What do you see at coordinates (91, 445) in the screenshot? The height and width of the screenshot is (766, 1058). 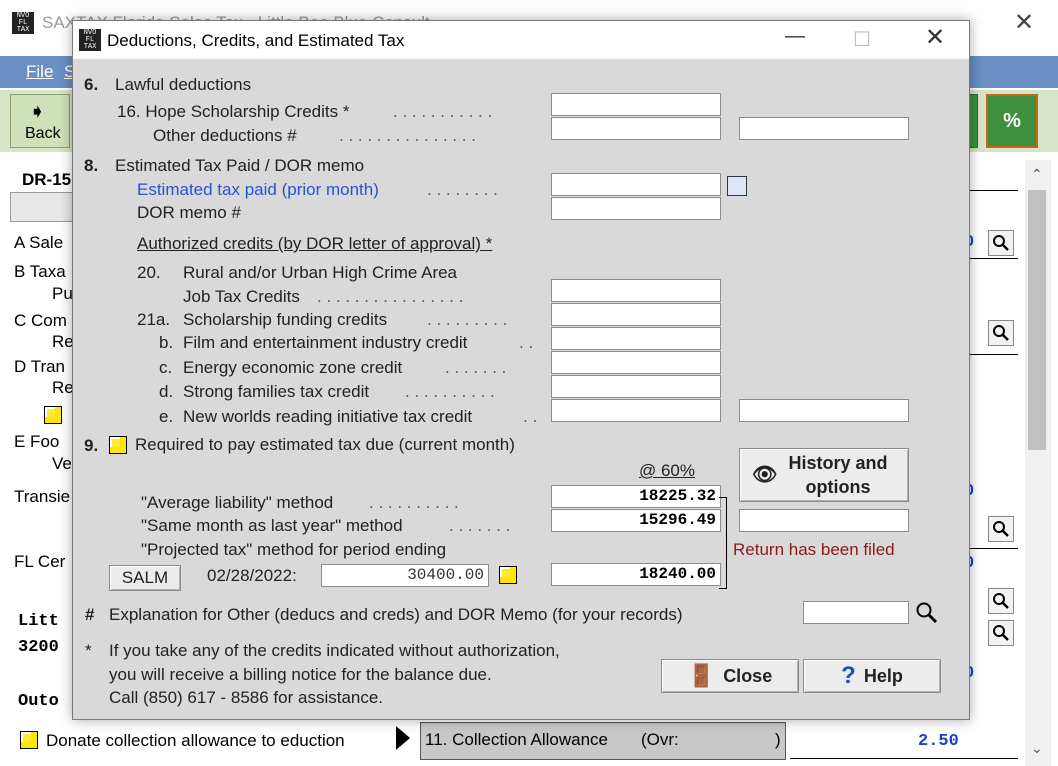 I see `section-9-num: 9.` at bounding box center [91, 445].